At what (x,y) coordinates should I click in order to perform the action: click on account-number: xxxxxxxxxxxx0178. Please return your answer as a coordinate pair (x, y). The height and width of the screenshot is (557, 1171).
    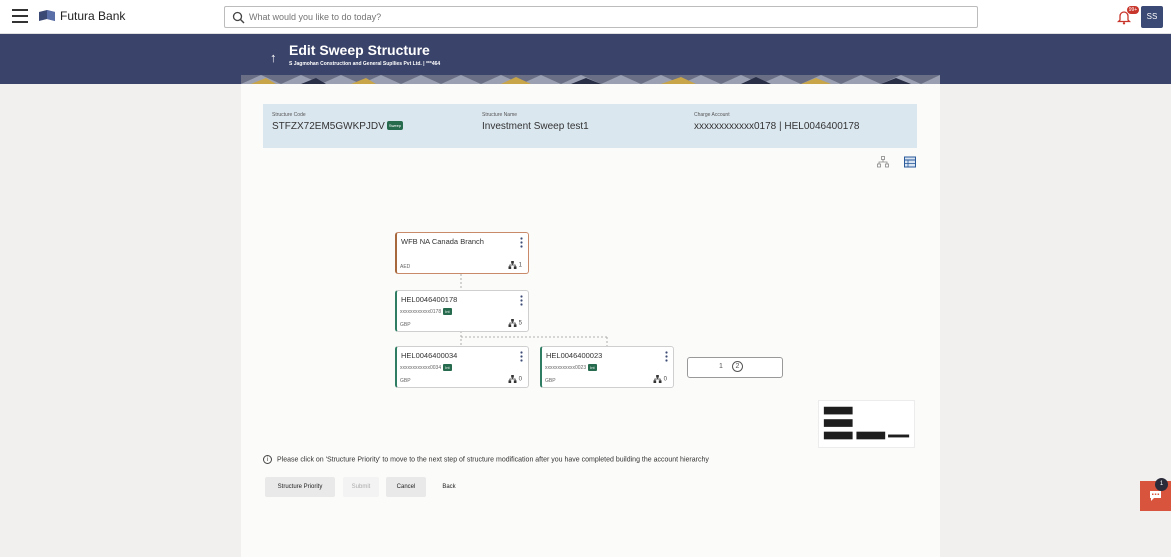
    Looking at the image, I should click on (421, 312).